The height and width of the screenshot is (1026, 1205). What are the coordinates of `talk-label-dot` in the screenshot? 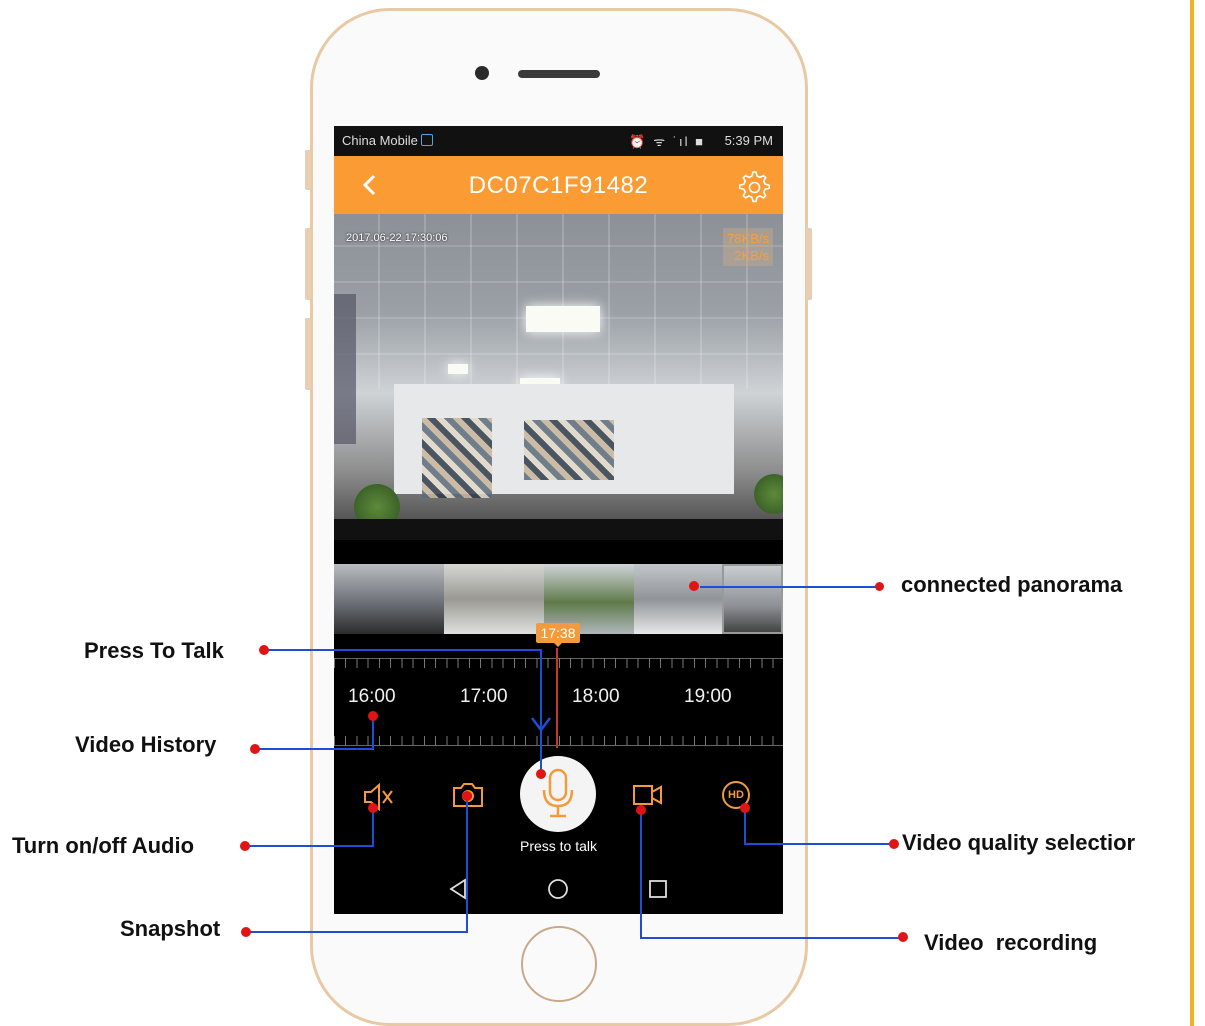 It's located at (264, 650).